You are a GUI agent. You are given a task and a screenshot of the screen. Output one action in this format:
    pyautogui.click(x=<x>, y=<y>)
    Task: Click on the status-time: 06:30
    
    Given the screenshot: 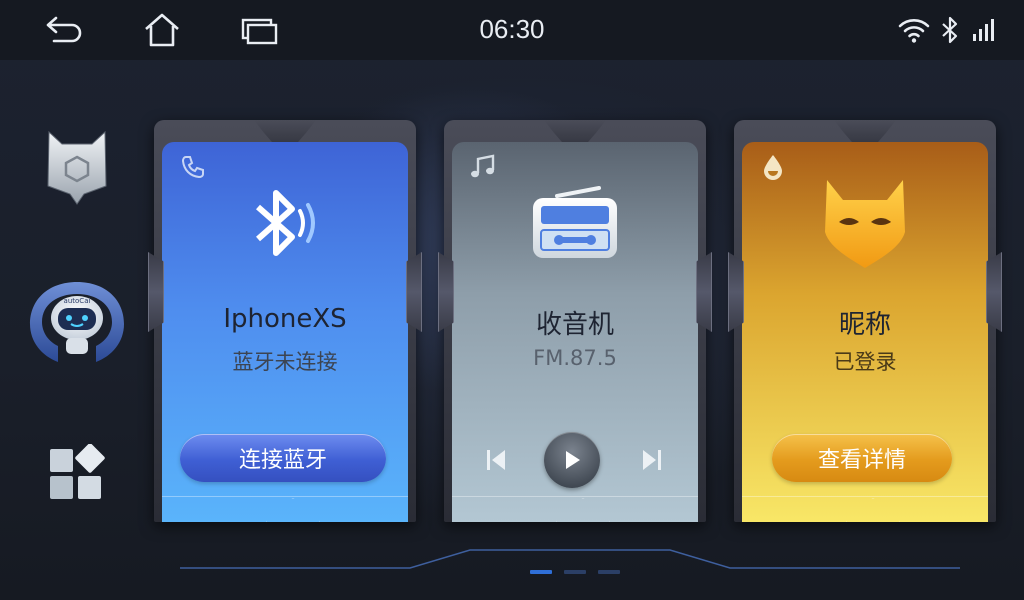 What is the action you would take?
    pyautogui.click(x=512, y=29)
    